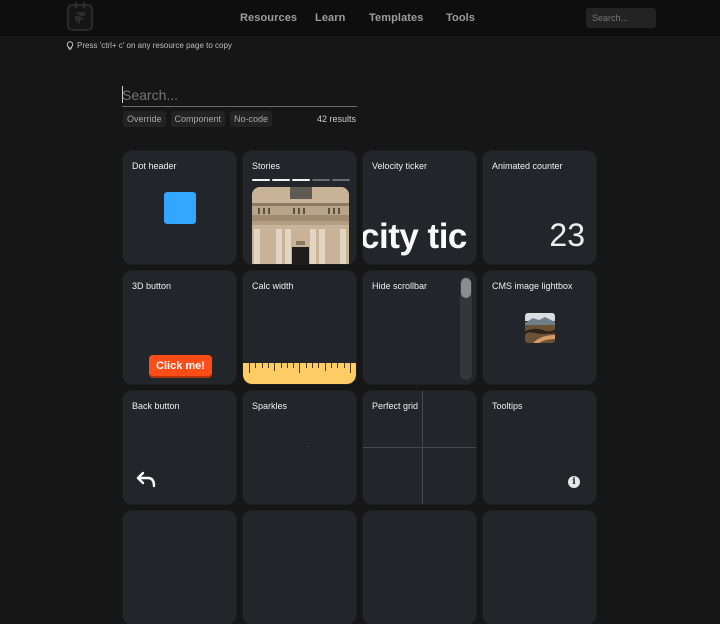 The image size is (720, 624). What do you see at coordinates (154, 166) in the screenshot?
I see `card-title: Dot header` at bounding box center [154, 166].